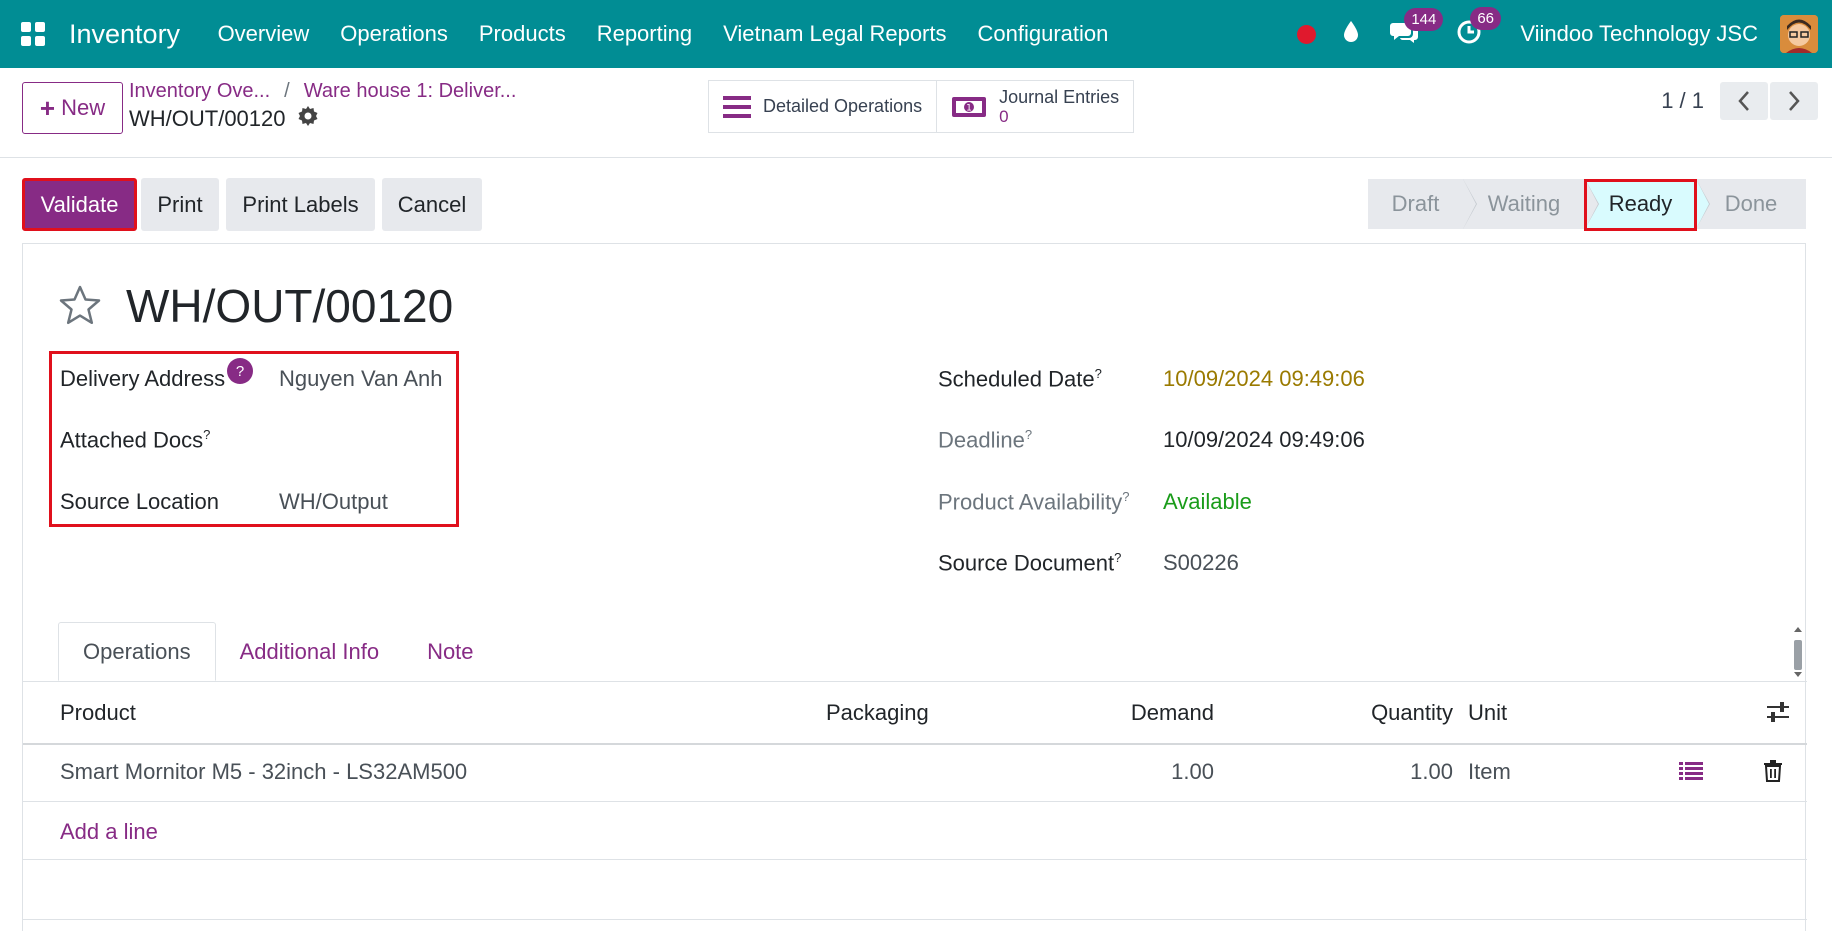 This screenshot has width=1832, height=931. Describe the element at coordinates (1151, 772) in the screenshot. I see `row-demand: 1.00` at that location.